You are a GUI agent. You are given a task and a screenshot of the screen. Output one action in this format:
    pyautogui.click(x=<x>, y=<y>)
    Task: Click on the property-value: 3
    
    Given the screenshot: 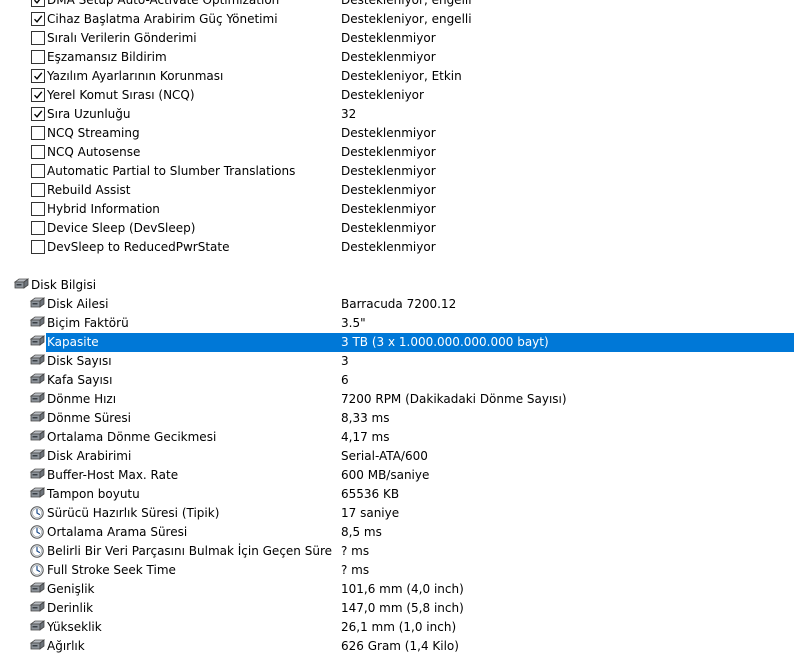 What is the action you would take?
    pyautogui.click(x=345, y=361)
    